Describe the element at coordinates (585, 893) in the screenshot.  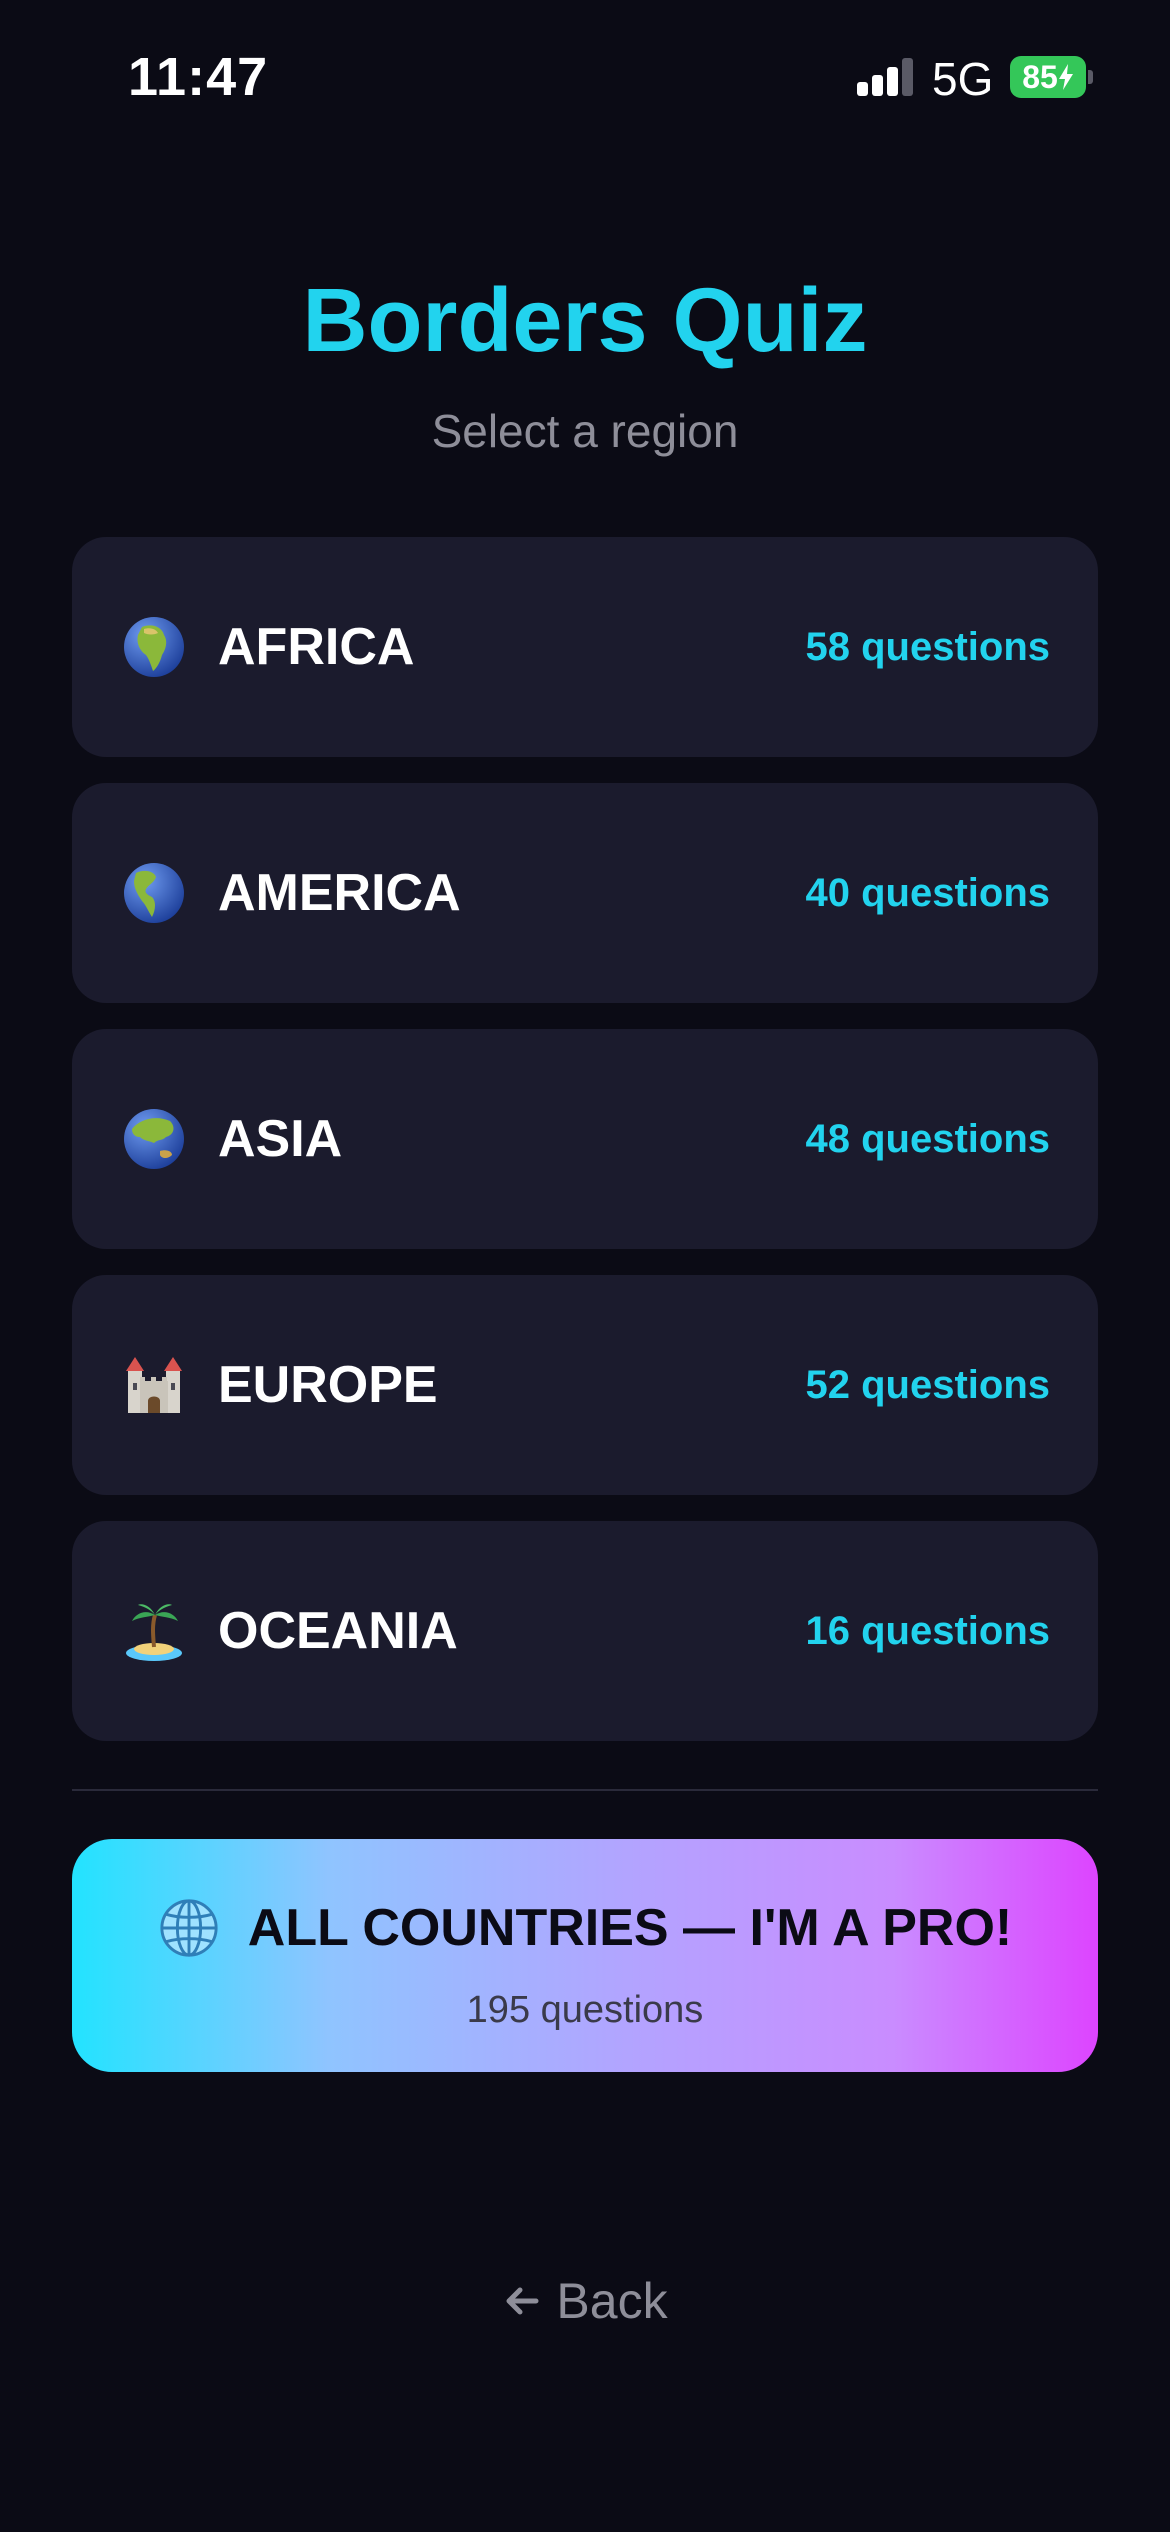
I see `region-card-america: AMERICA 40 questions` at that location.